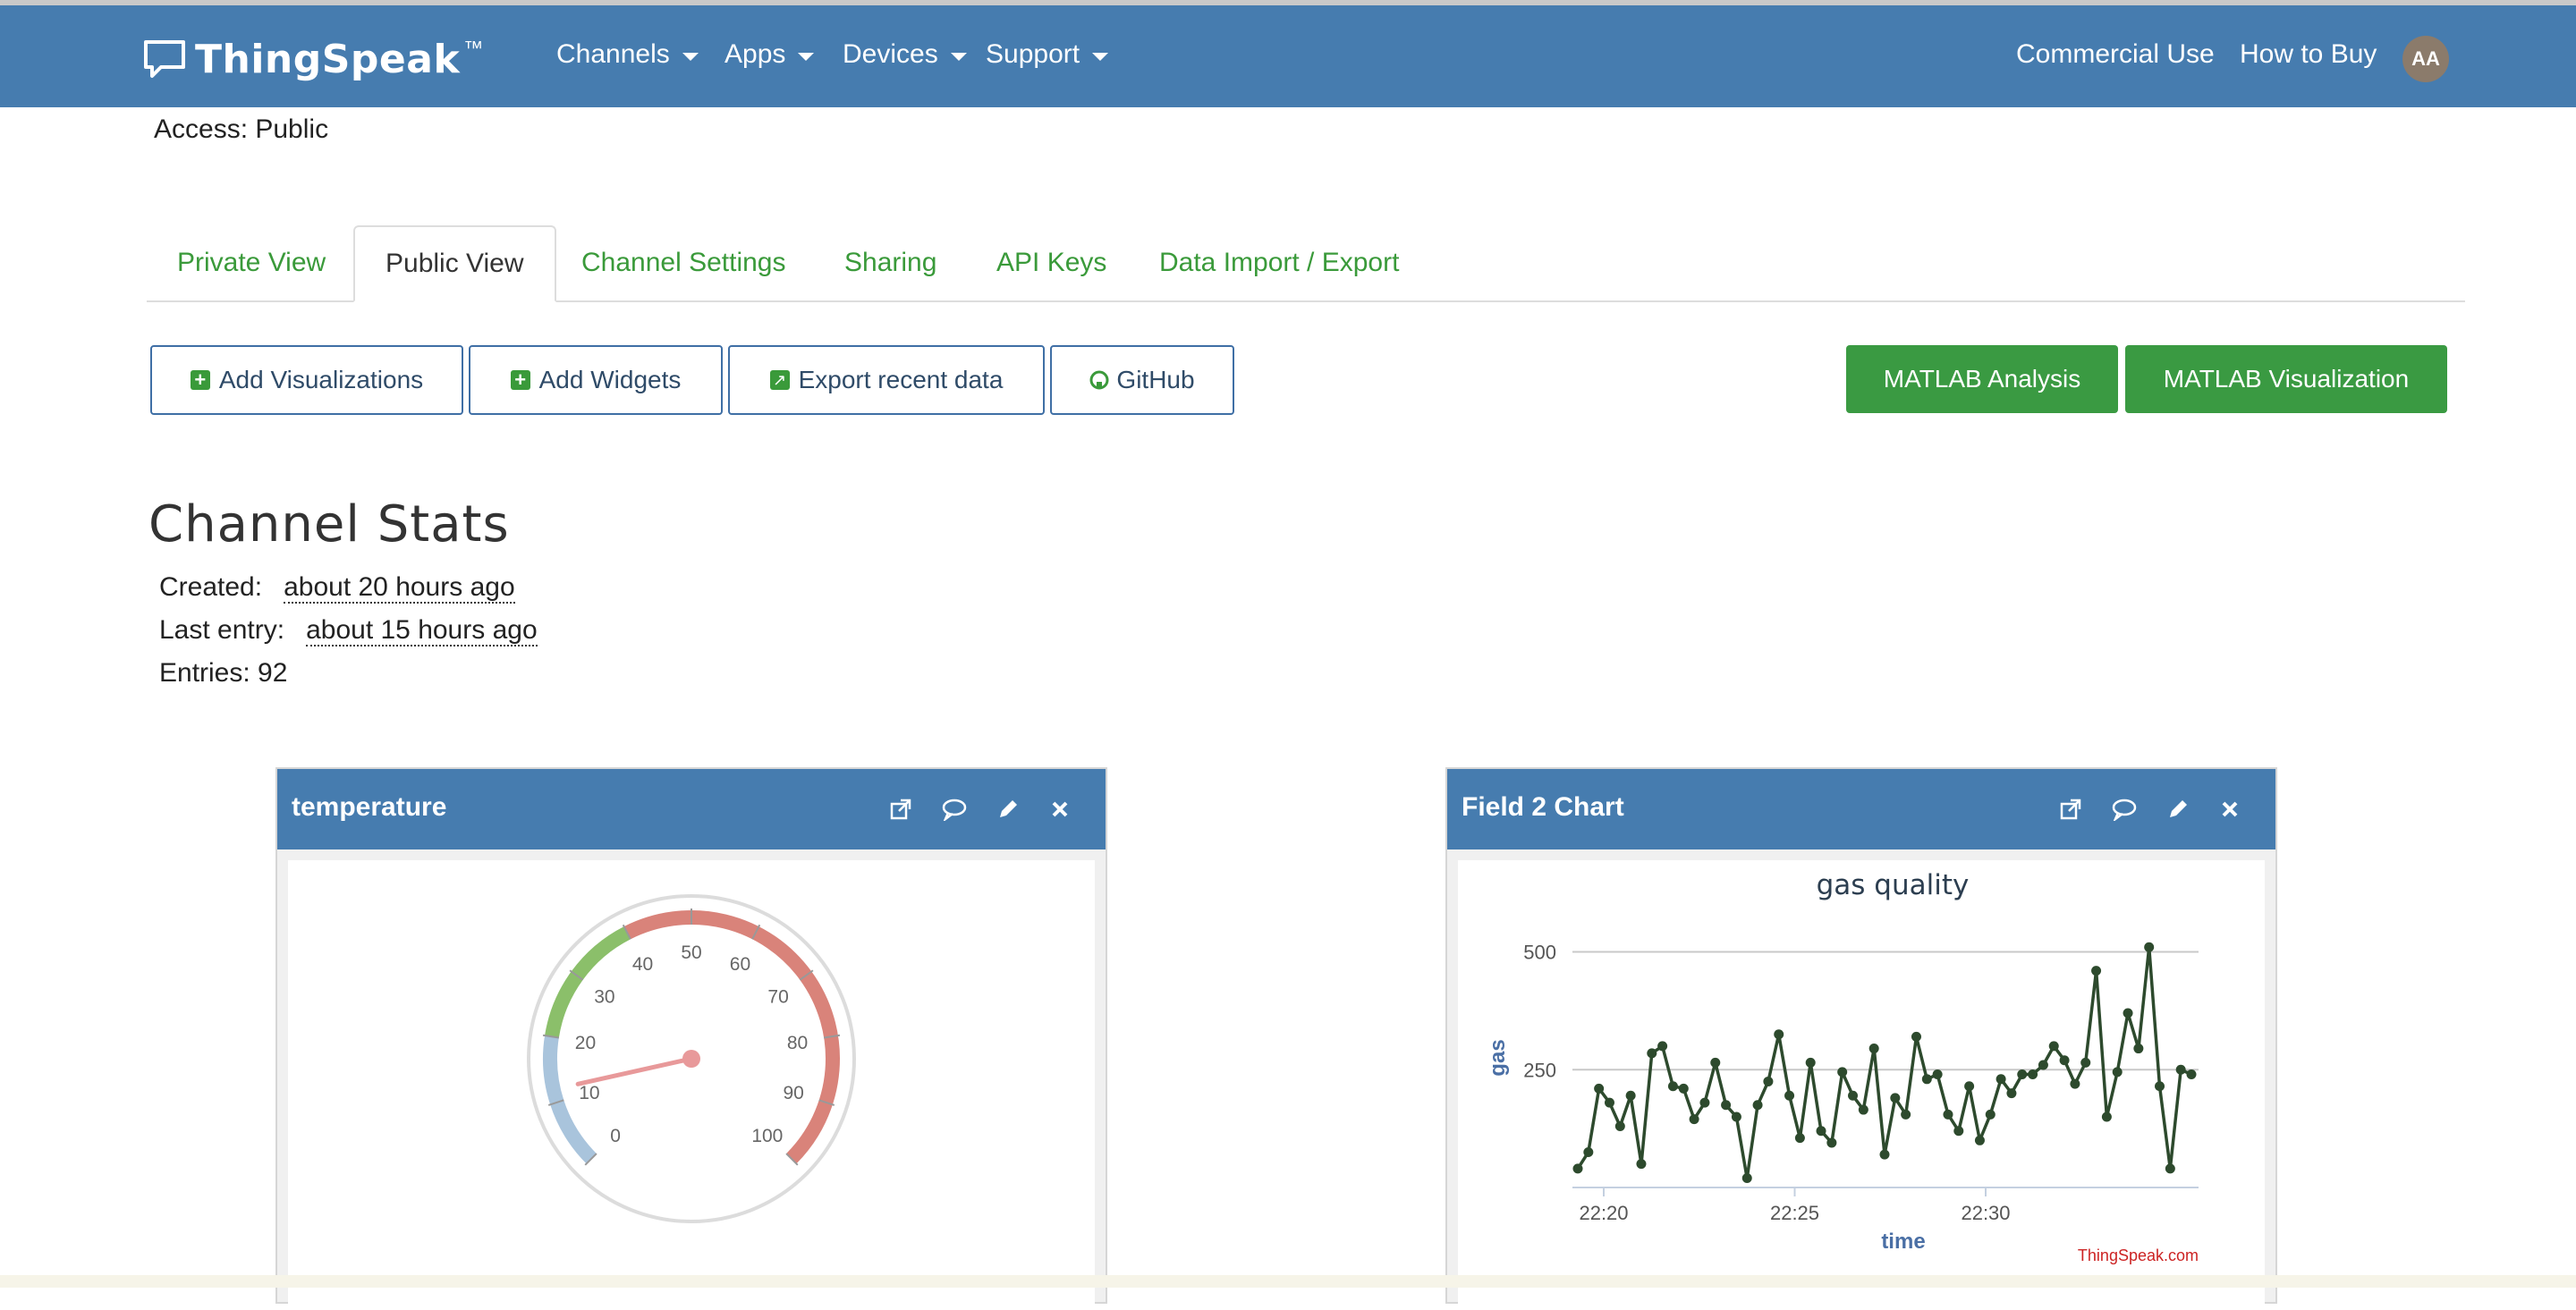 The image size is (2576, 1310). Describe the element at coordinates (610, 379) in the screenshot. I see `add-widgets-label: Add Widgets` at that location.